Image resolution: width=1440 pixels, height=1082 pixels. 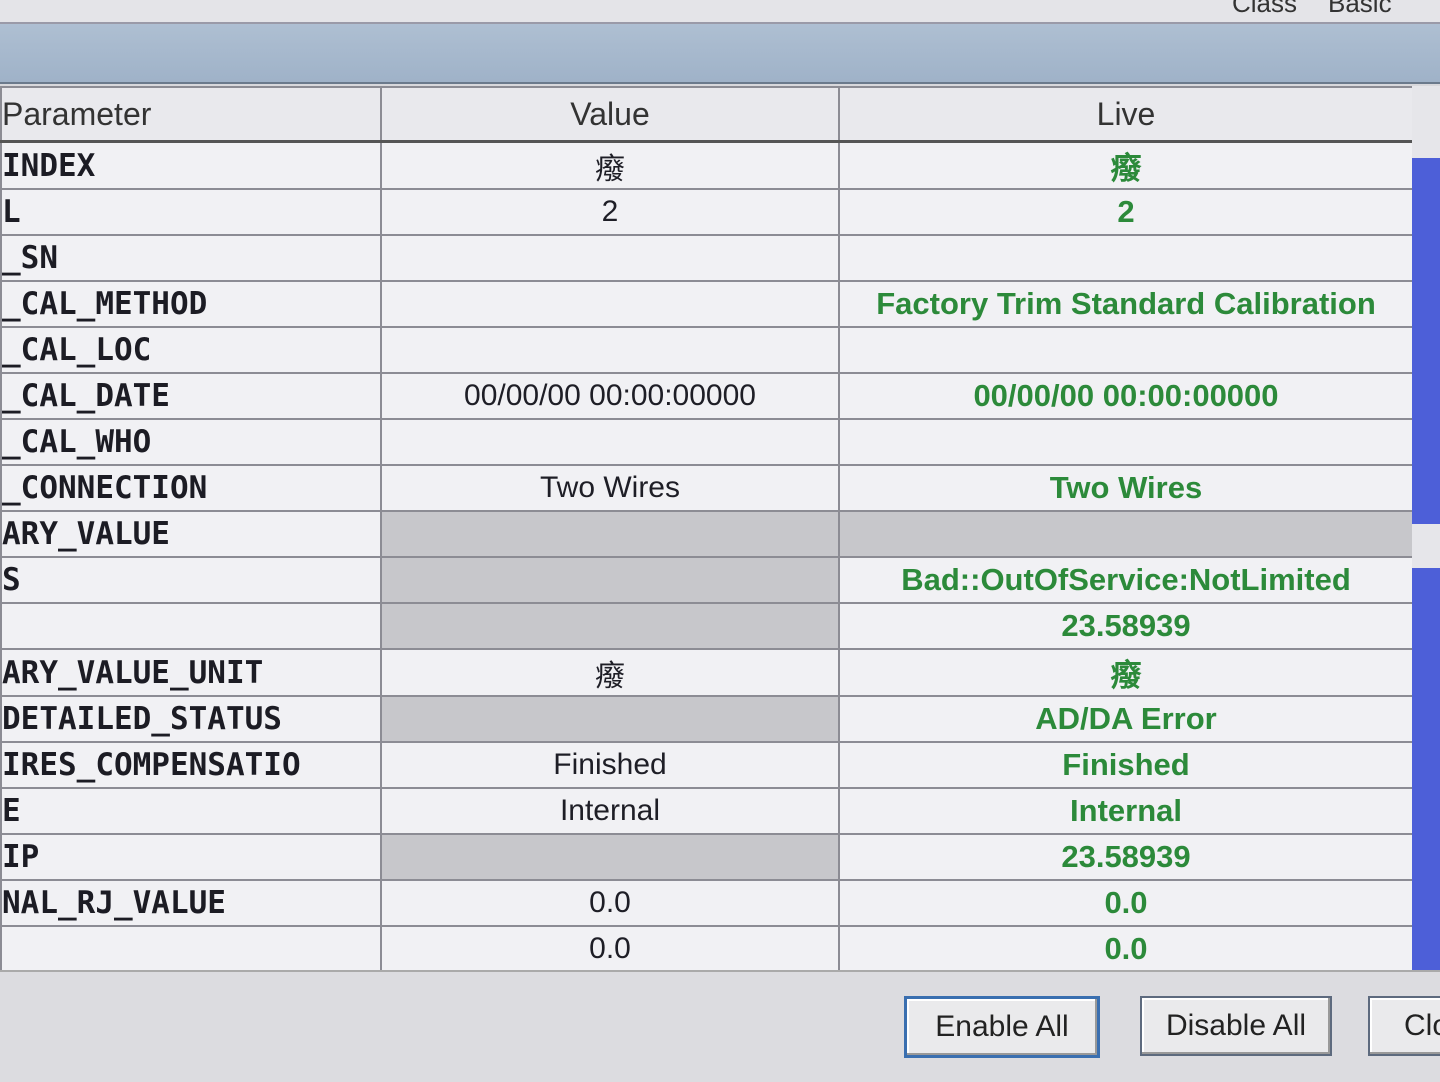 I want to click on scrollbar-header-gap, so click(x=1426, y=122).